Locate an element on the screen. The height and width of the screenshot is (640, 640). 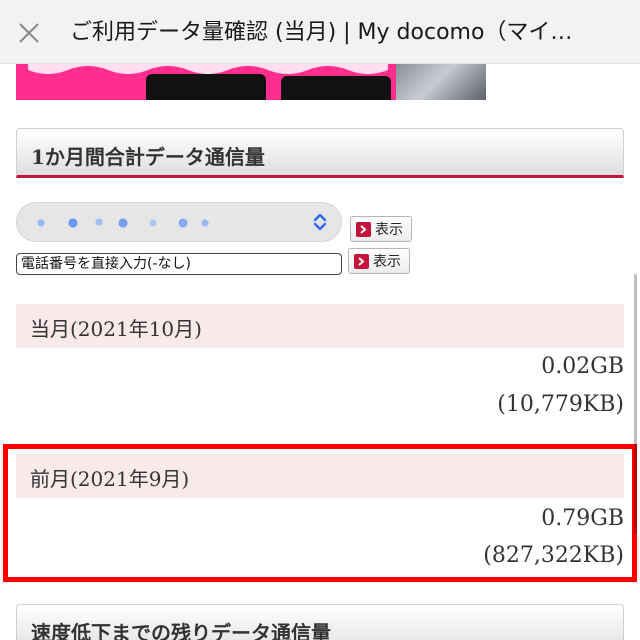
show-button-phone: 表示 is located at coordinates (379, 261).